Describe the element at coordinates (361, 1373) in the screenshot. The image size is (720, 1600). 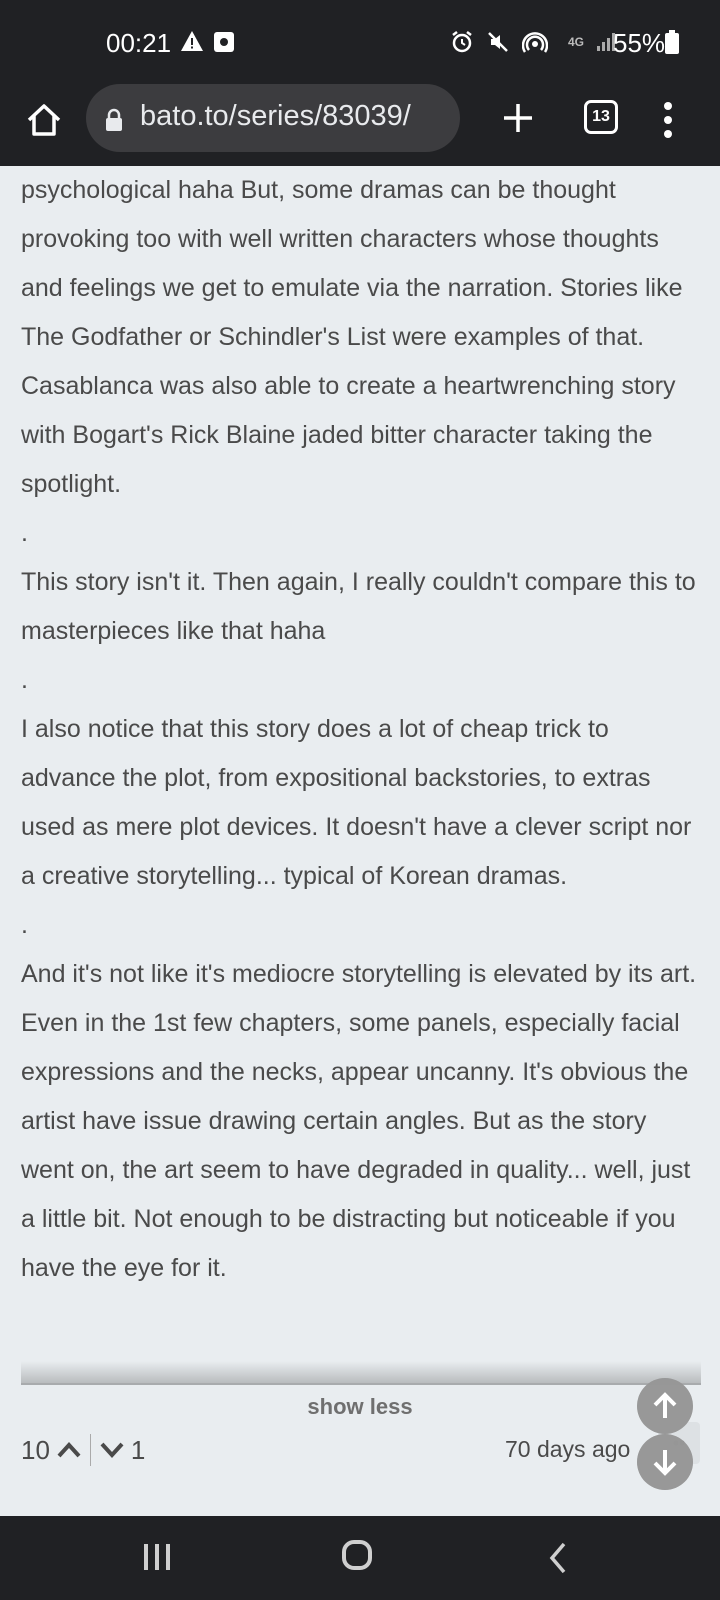
I see `collapse-fade` at that location.